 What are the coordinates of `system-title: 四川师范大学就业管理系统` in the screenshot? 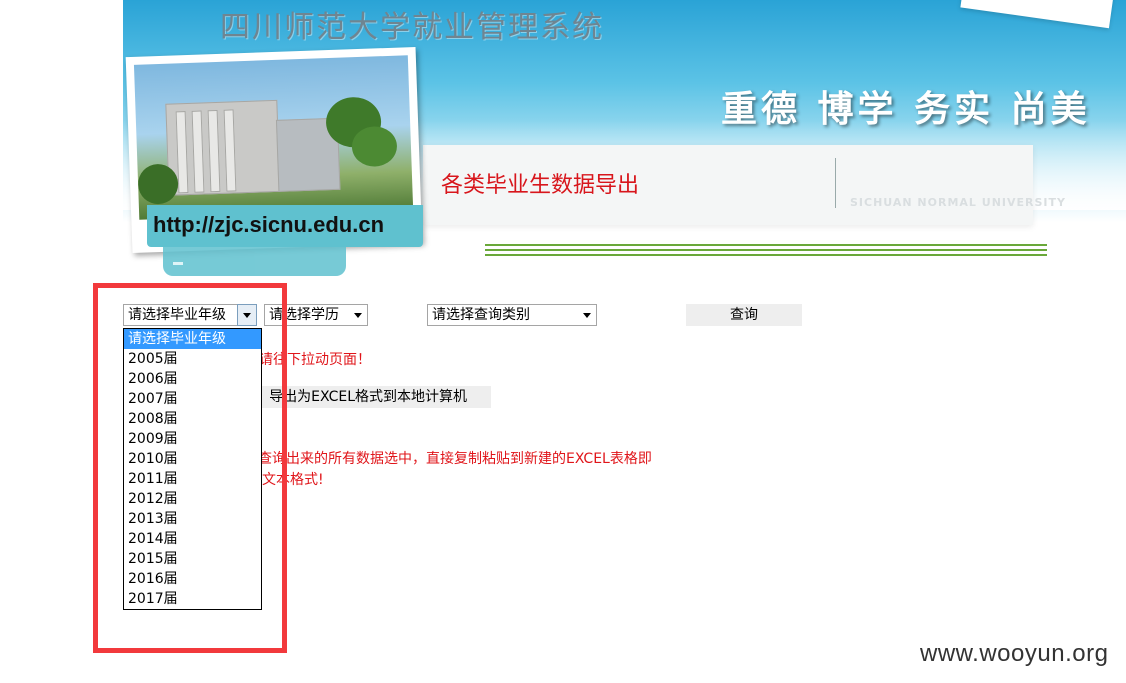 It's located at (412, 27).